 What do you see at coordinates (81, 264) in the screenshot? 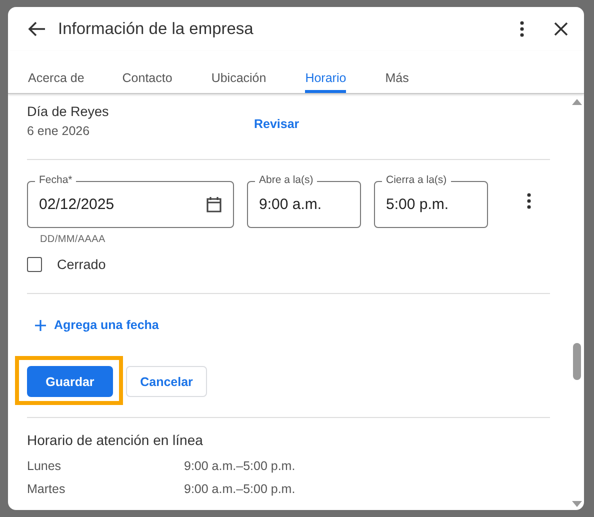
I see `checkbox-label: Cerrado` at bounding box center [81, 264].